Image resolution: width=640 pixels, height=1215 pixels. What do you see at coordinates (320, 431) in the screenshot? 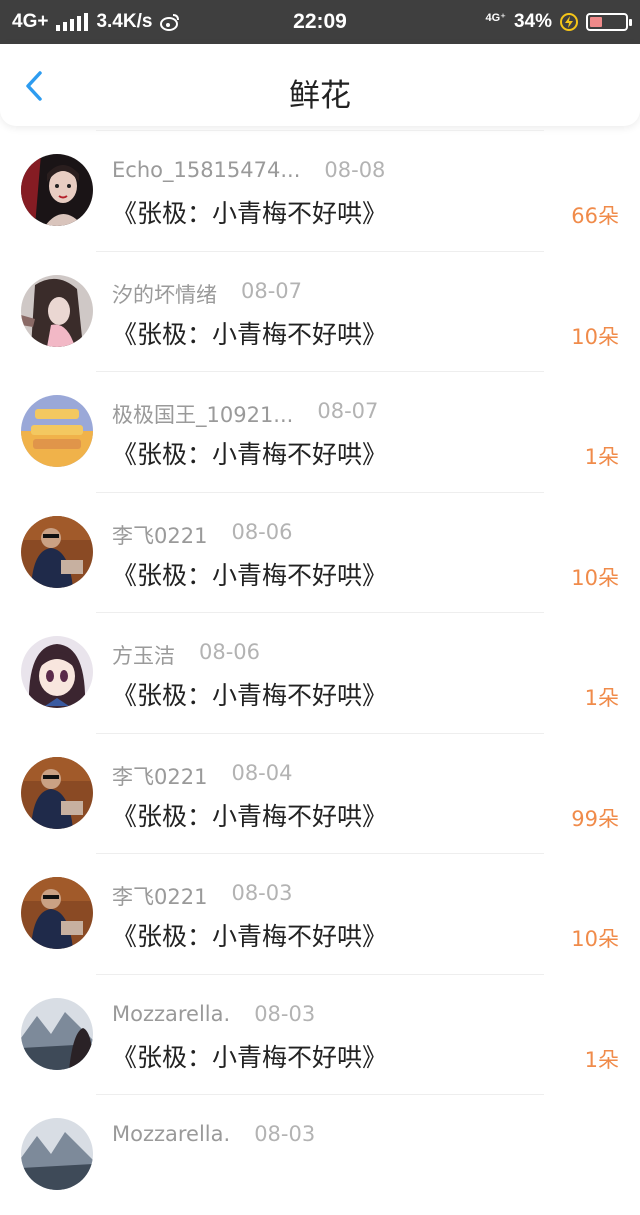
I see `list-item: 极极国王_10921... 08-07 《张极：小青梅不好哄》 1朵` at bounding box center [320, 431].